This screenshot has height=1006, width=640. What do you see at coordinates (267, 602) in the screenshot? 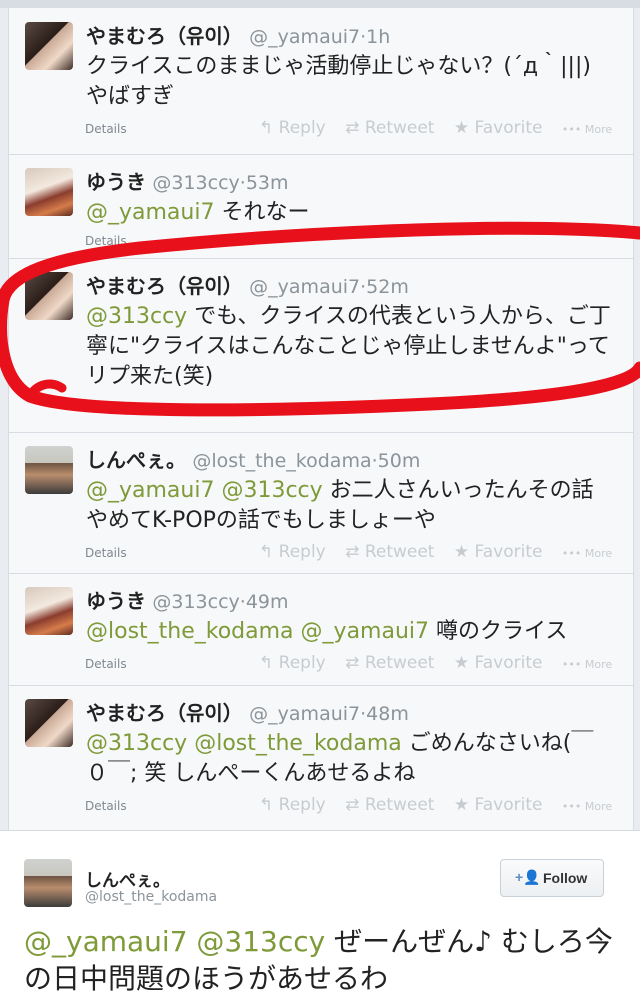
I see `timestamp: 49m` at bounding box center [267, 602].